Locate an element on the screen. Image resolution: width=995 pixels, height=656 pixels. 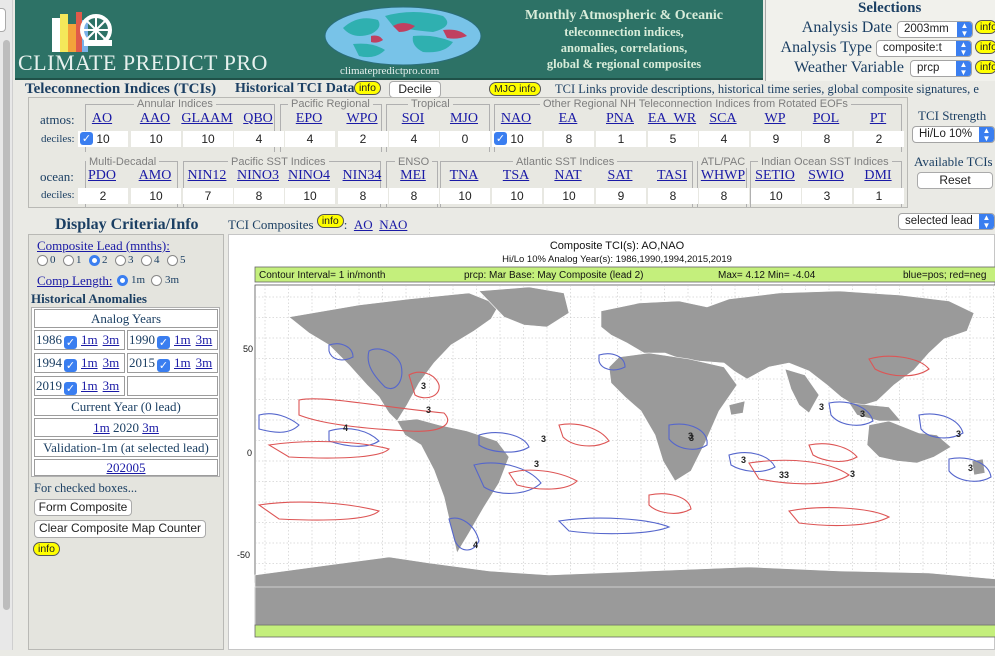
tci-decile-swio: 3 is located at coordinates (827, 196).